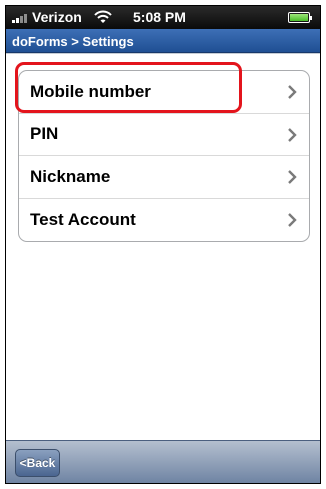  What do you see at coordinates (70, 176) in the screenshot?
I see `settings-item-label: Nickname` at bounding box center [70, 176].